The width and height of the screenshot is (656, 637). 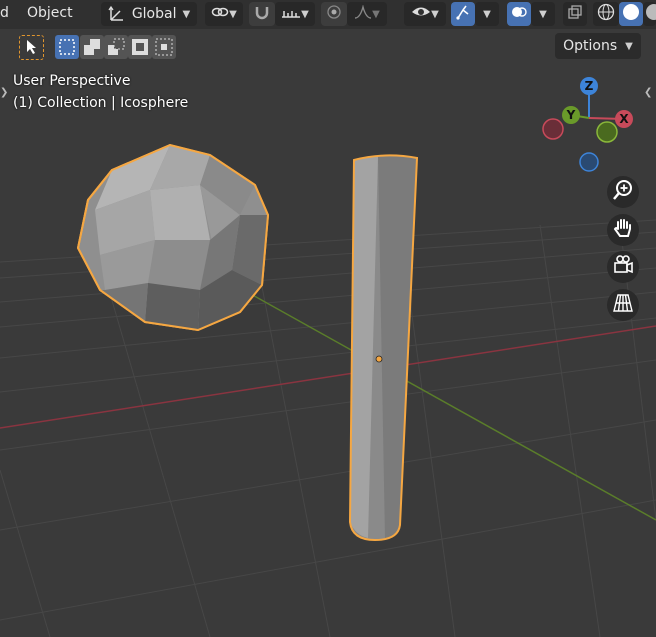 What do you see at coordinates (607, 132) in the screenshot?
I see `neg-y-axis-ball` at bounding box center [607, 132].